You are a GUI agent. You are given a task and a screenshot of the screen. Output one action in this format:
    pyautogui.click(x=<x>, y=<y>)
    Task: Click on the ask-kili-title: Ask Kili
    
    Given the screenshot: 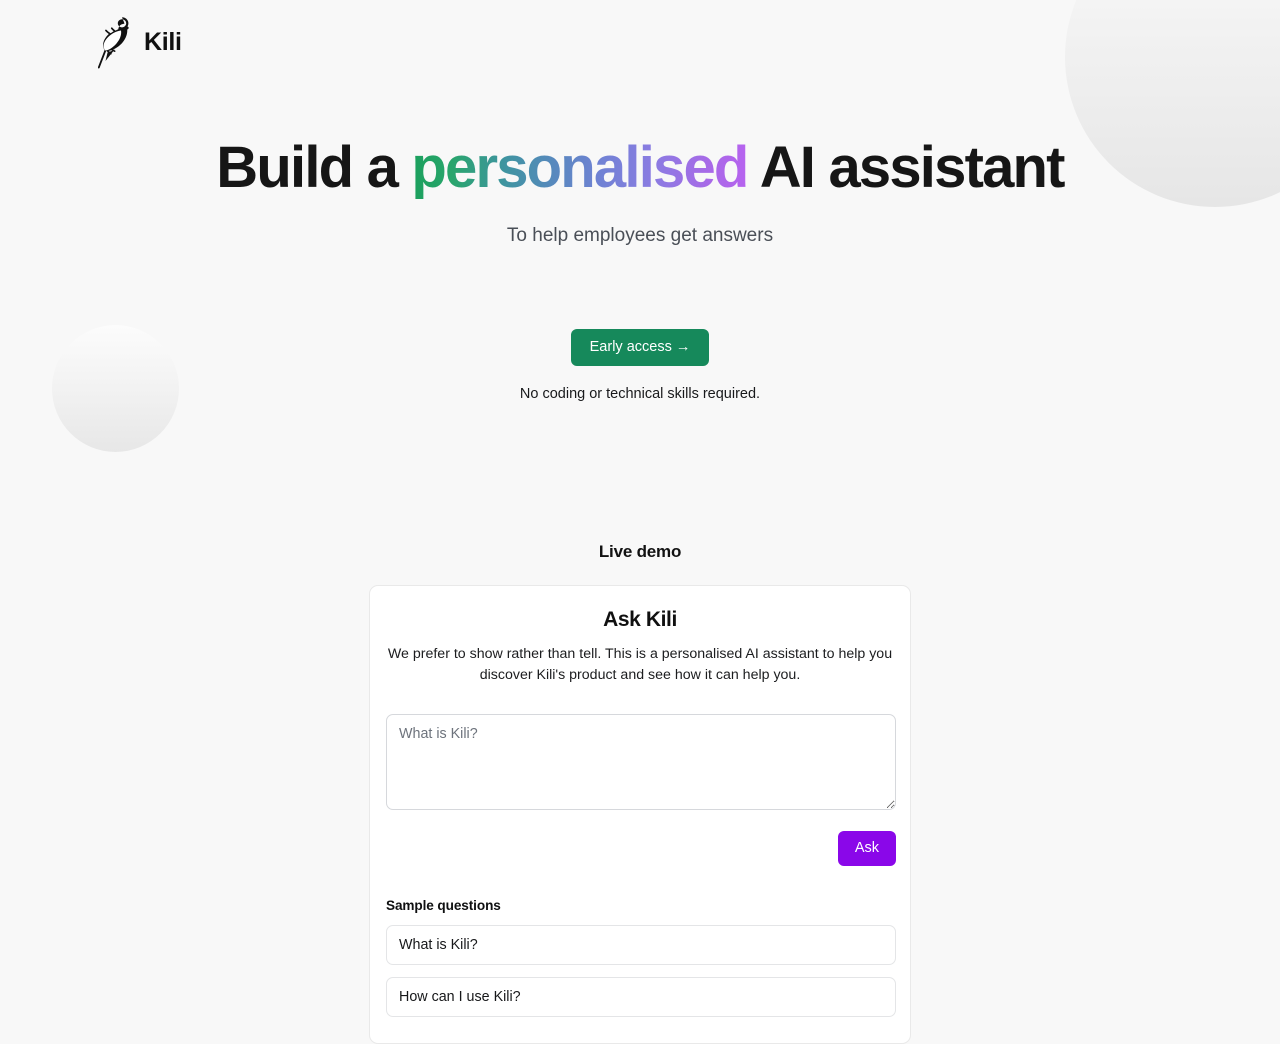 What is the action you would take?
    pyautogui.click(x=640, y=620)
    